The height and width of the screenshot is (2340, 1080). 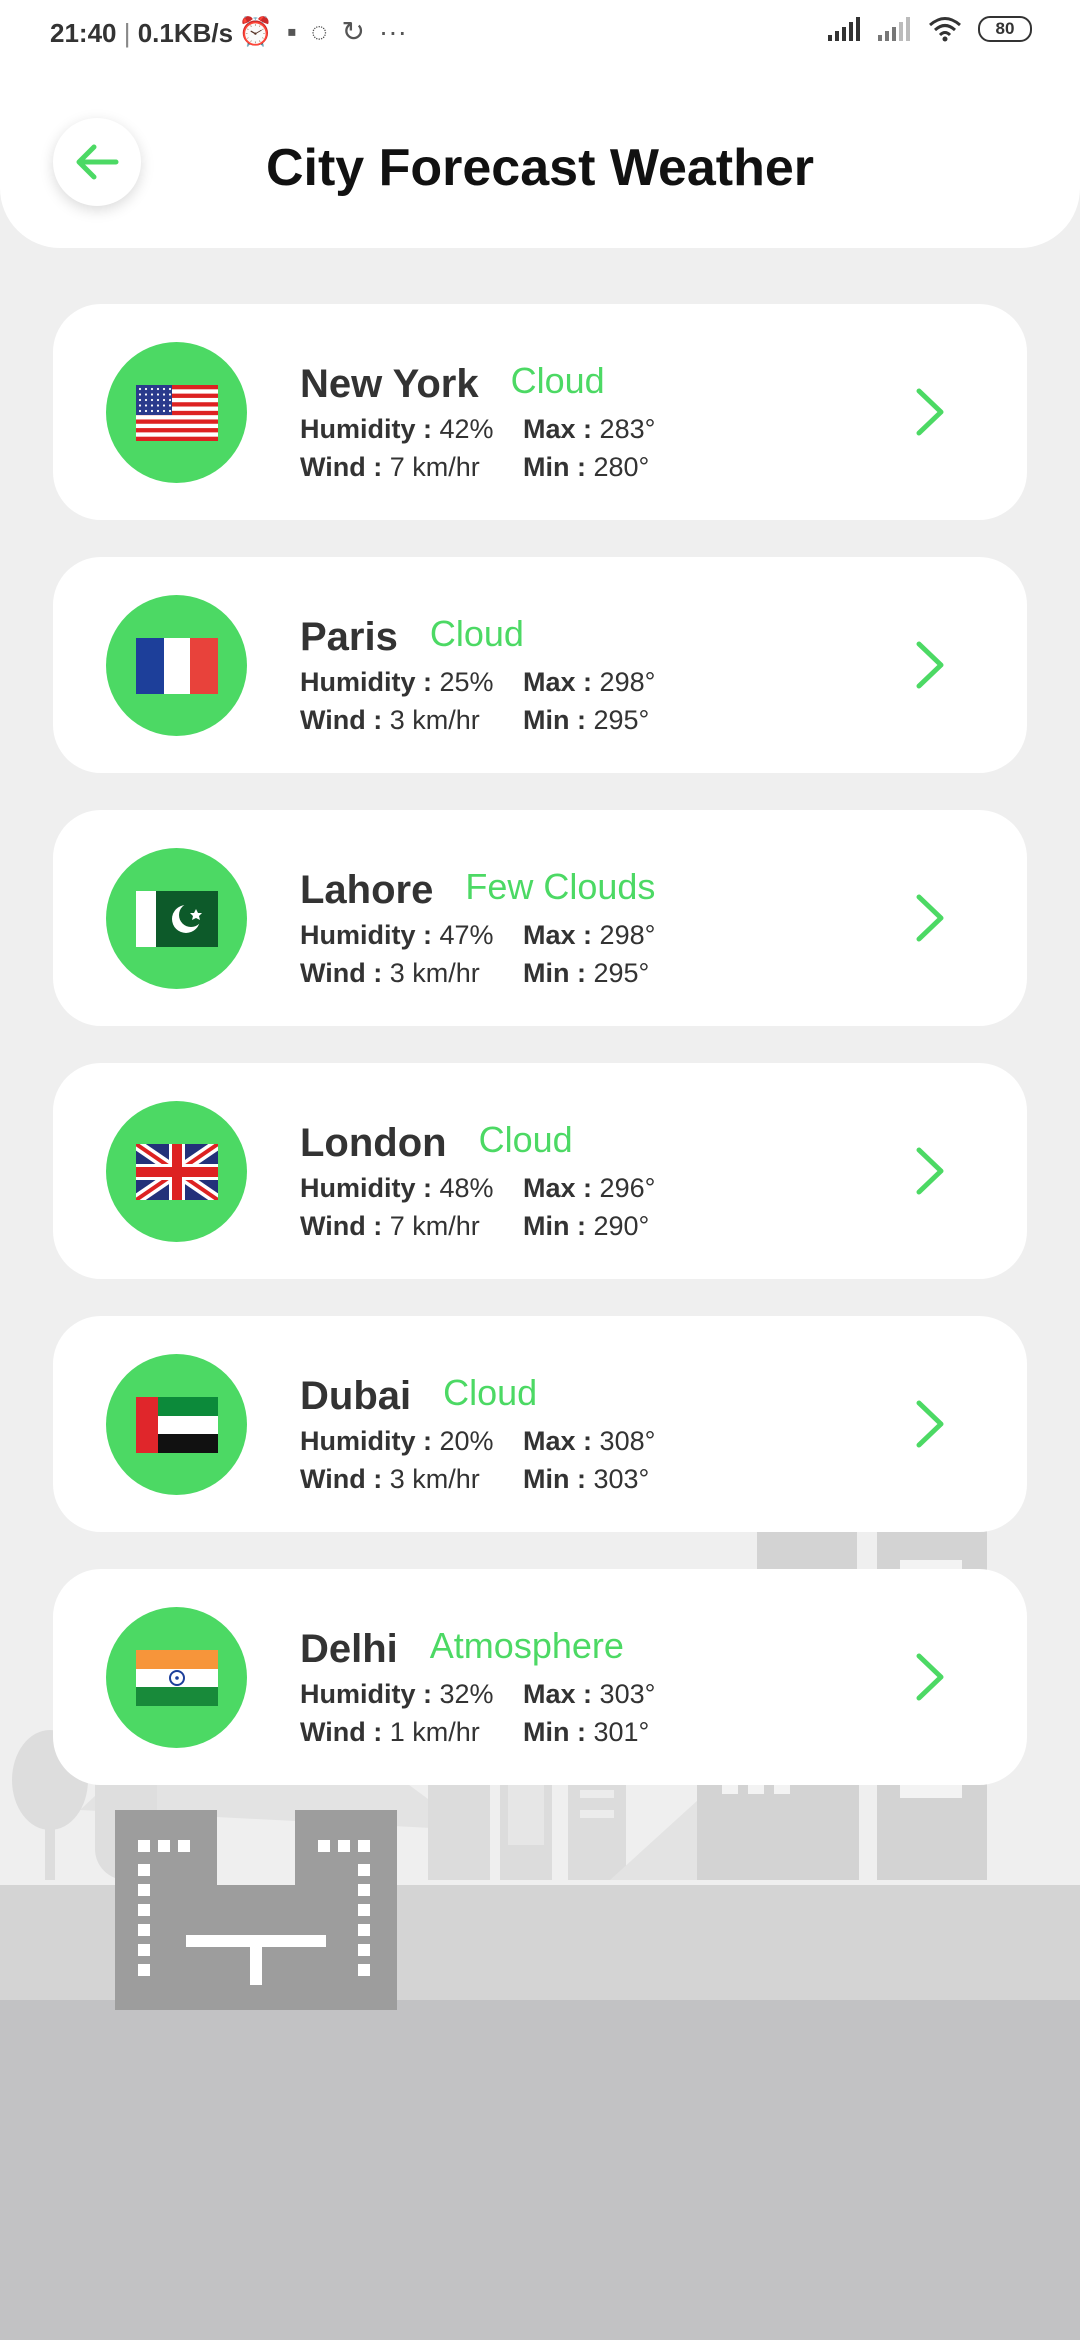 What do you see at coordinates (373, 1143) in the screenshot?
I see `city-name: London` at bounding box center [373, 1143].